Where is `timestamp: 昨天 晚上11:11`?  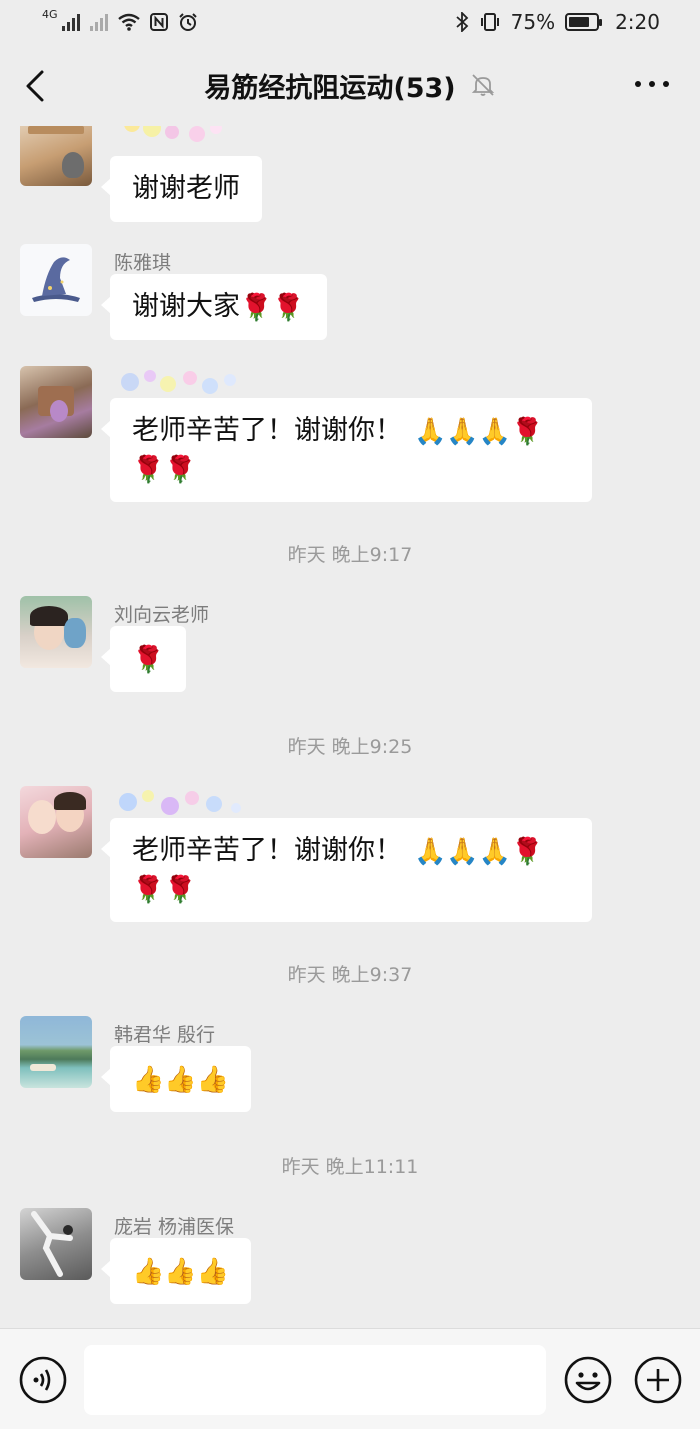 timestamp: 昨天 晚上11:11 is located at coordinates (350, 1167).